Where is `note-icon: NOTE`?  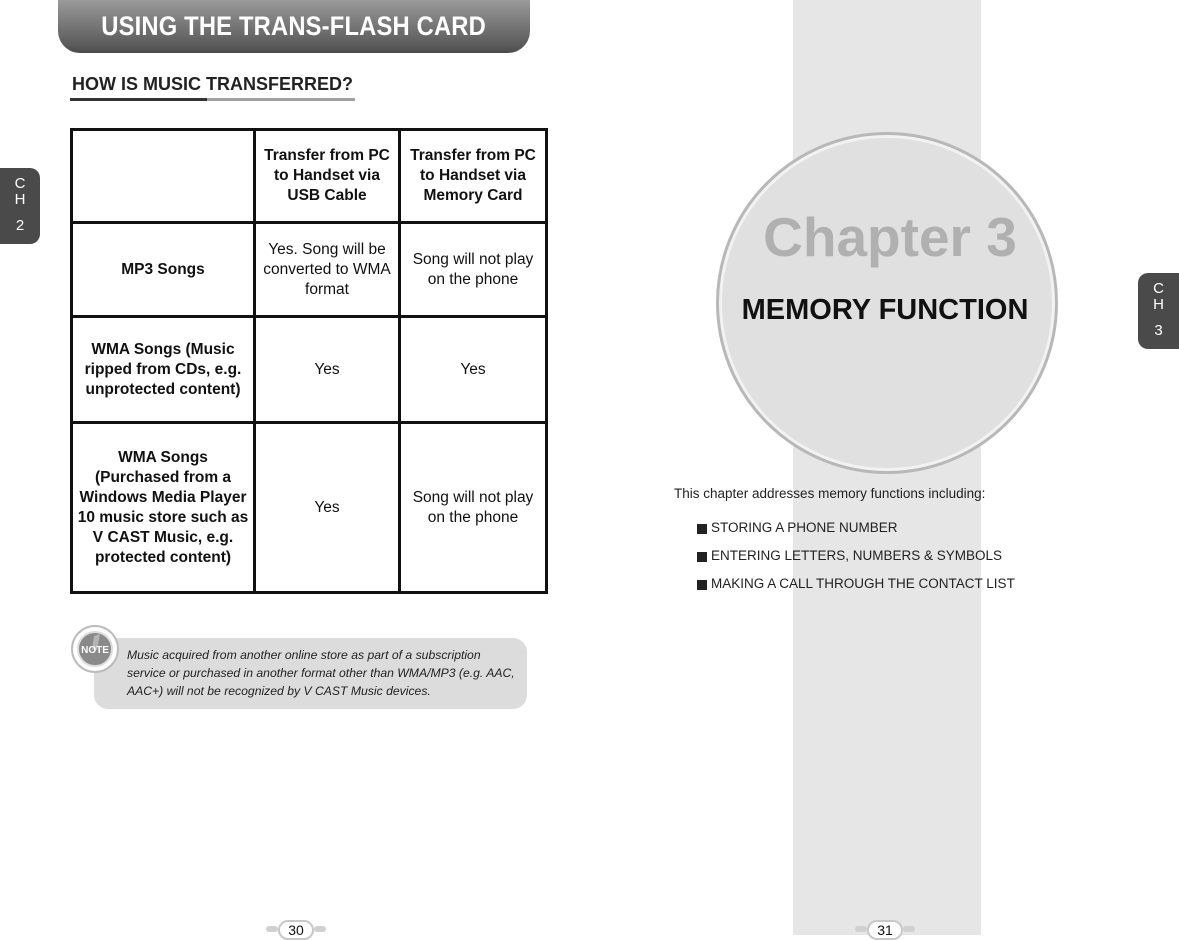 note-icon: NOTE is located at coordinates (95, 649).